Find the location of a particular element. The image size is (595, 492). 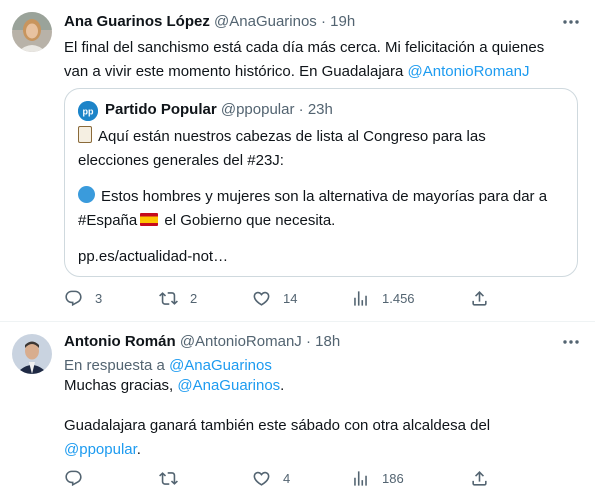

retweet-button: 2 is located at coordinates (178, 298).